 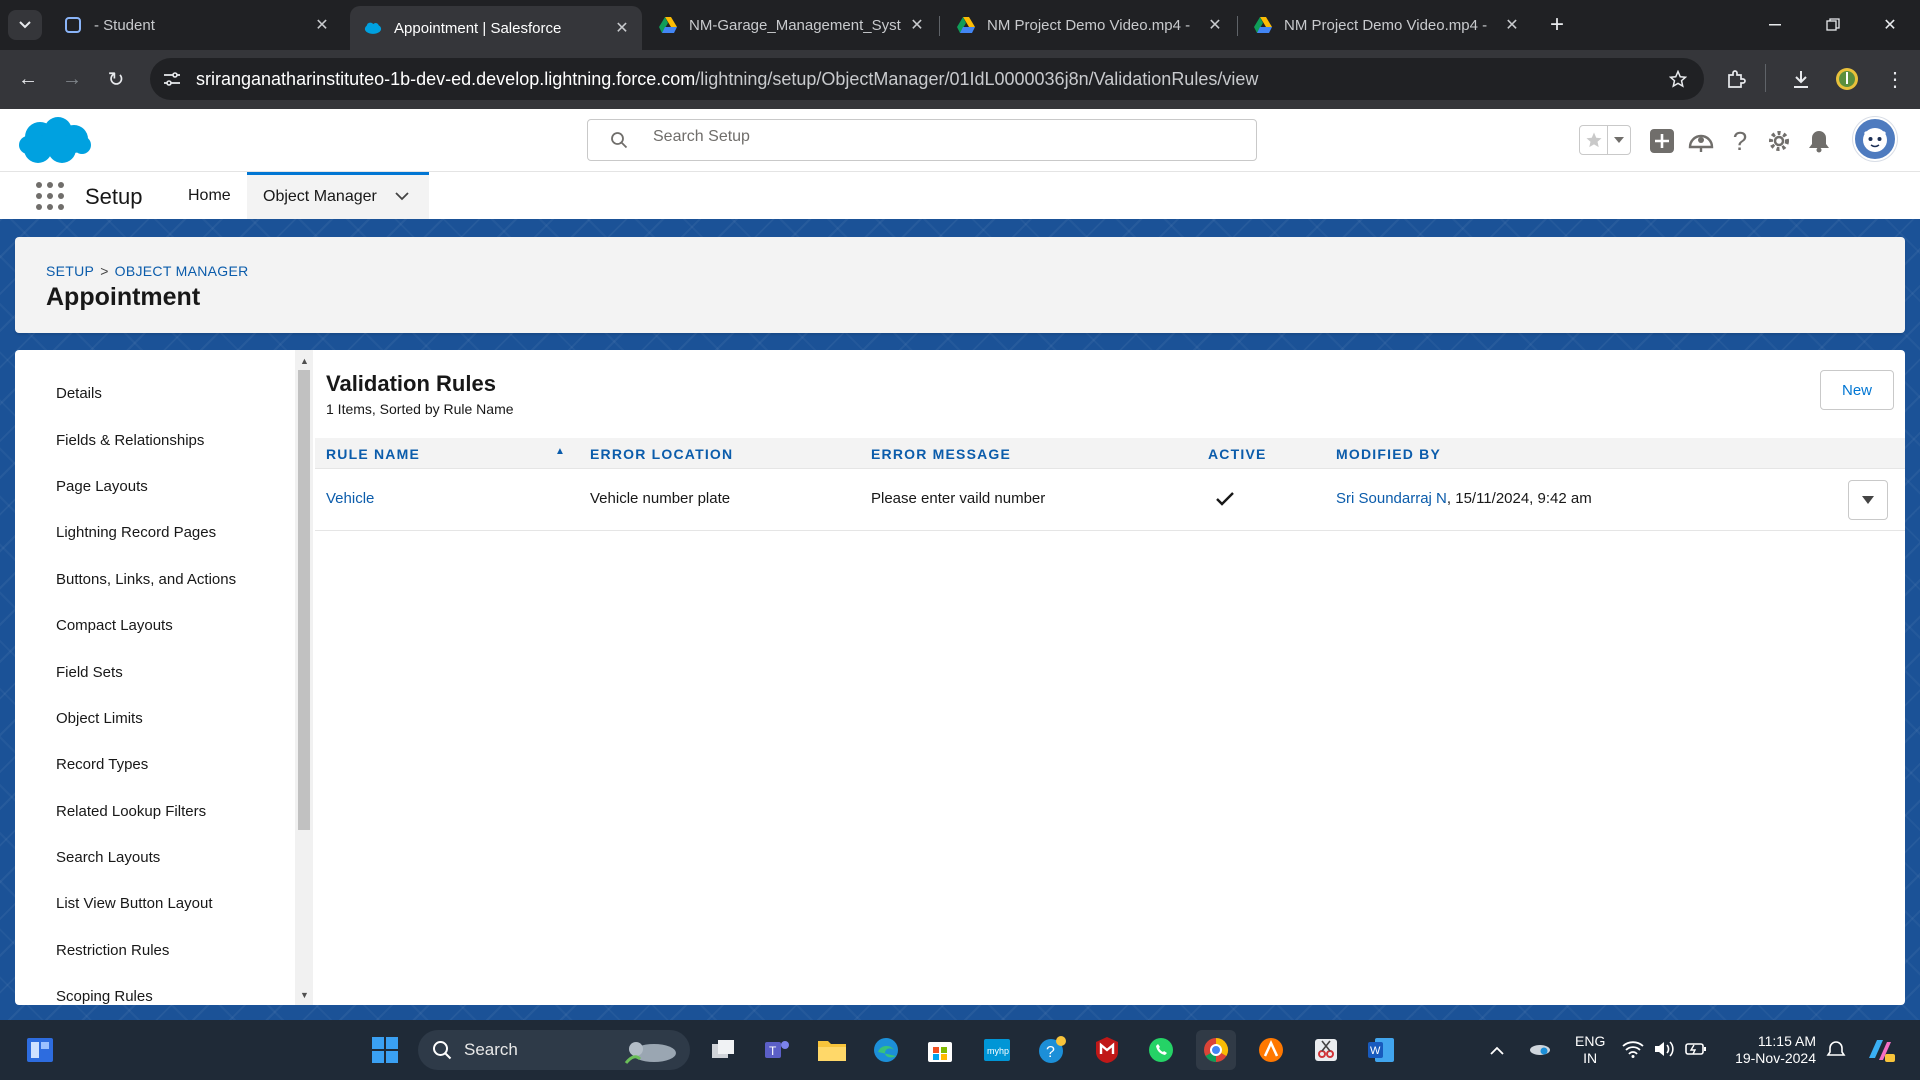 What do you see at coordinates (402, 197) in the screenshot?
I see `chevron-down-icon` at bounding box center [402, 197].